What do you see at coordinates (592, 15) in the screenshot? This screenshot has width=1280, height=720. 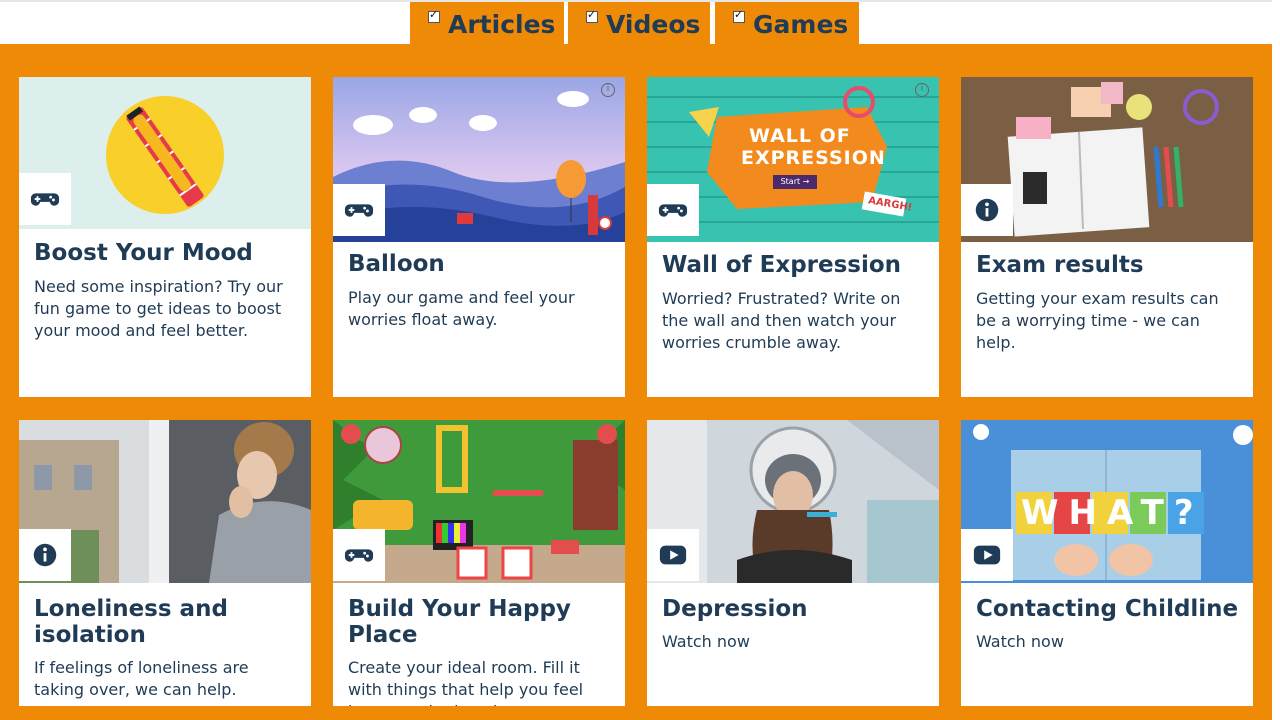 I see `videos-checkbox` at bounding box center [592, 15].